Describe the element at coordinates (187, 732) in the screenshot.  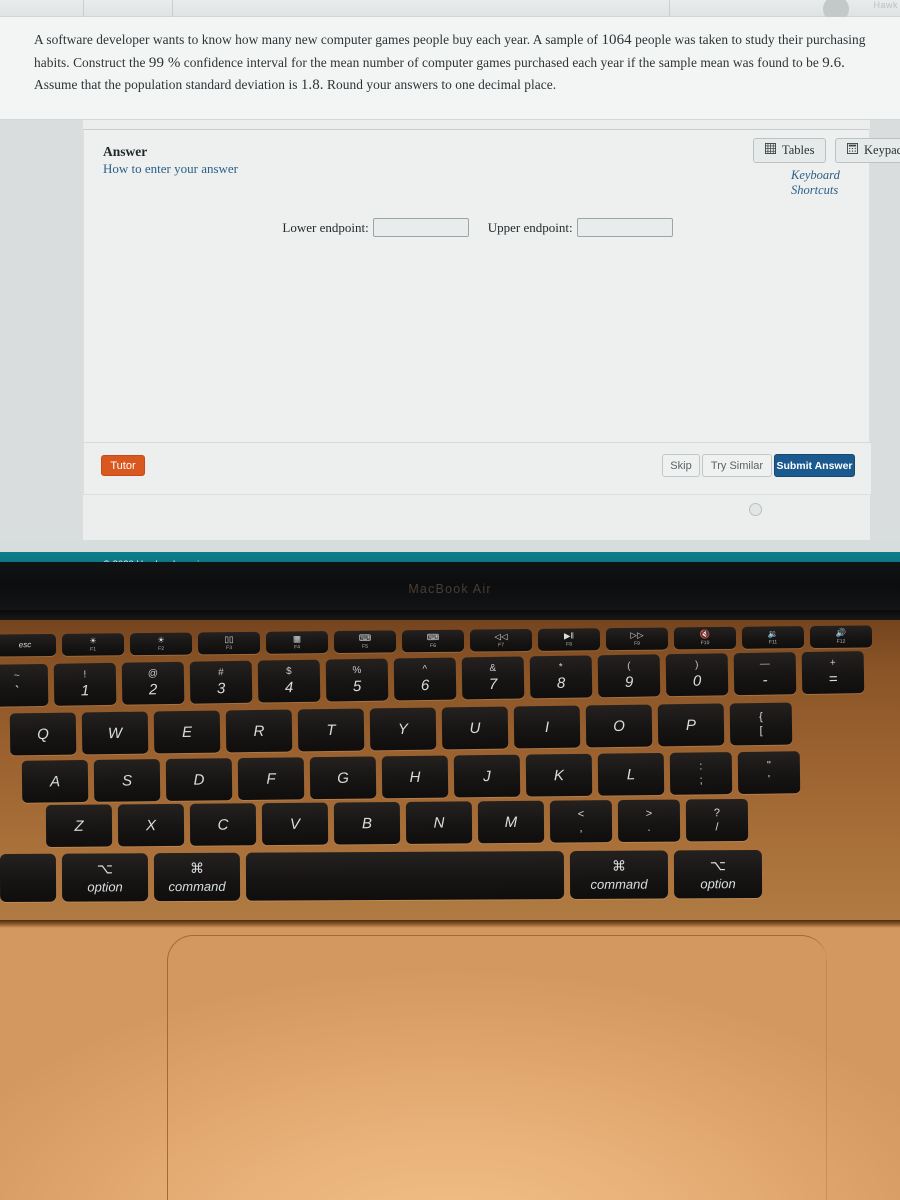
I see `key-e: E` at that location.